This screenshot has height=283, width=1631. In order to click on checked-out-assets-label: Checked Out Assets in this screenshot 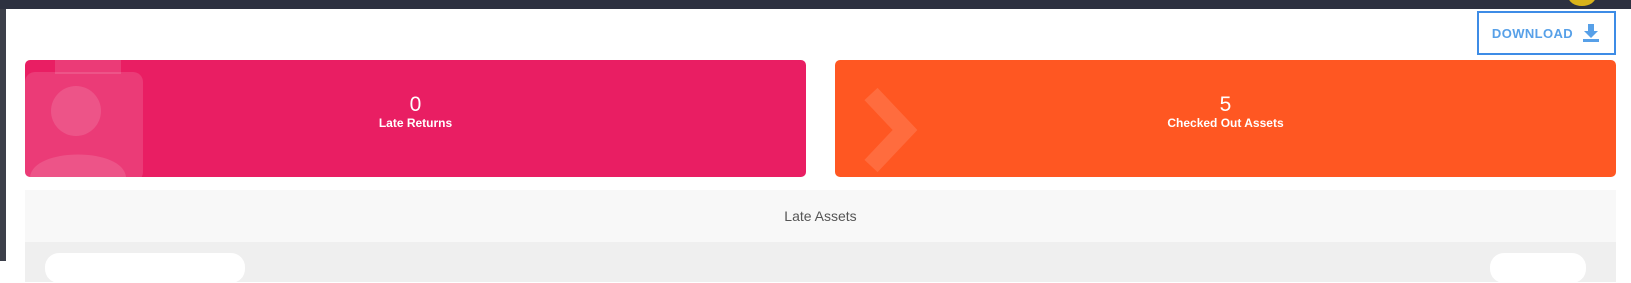, I will do `click(1225, 123)`.